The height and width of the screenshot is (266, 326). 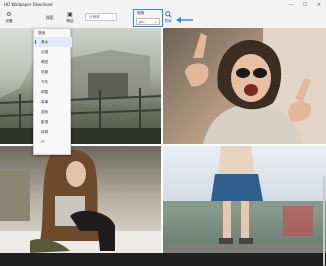 What do you see at coordinates (53, 122) in the screenshot?
I see `dropdown-item: 影视` at bounding box center [53, 122].